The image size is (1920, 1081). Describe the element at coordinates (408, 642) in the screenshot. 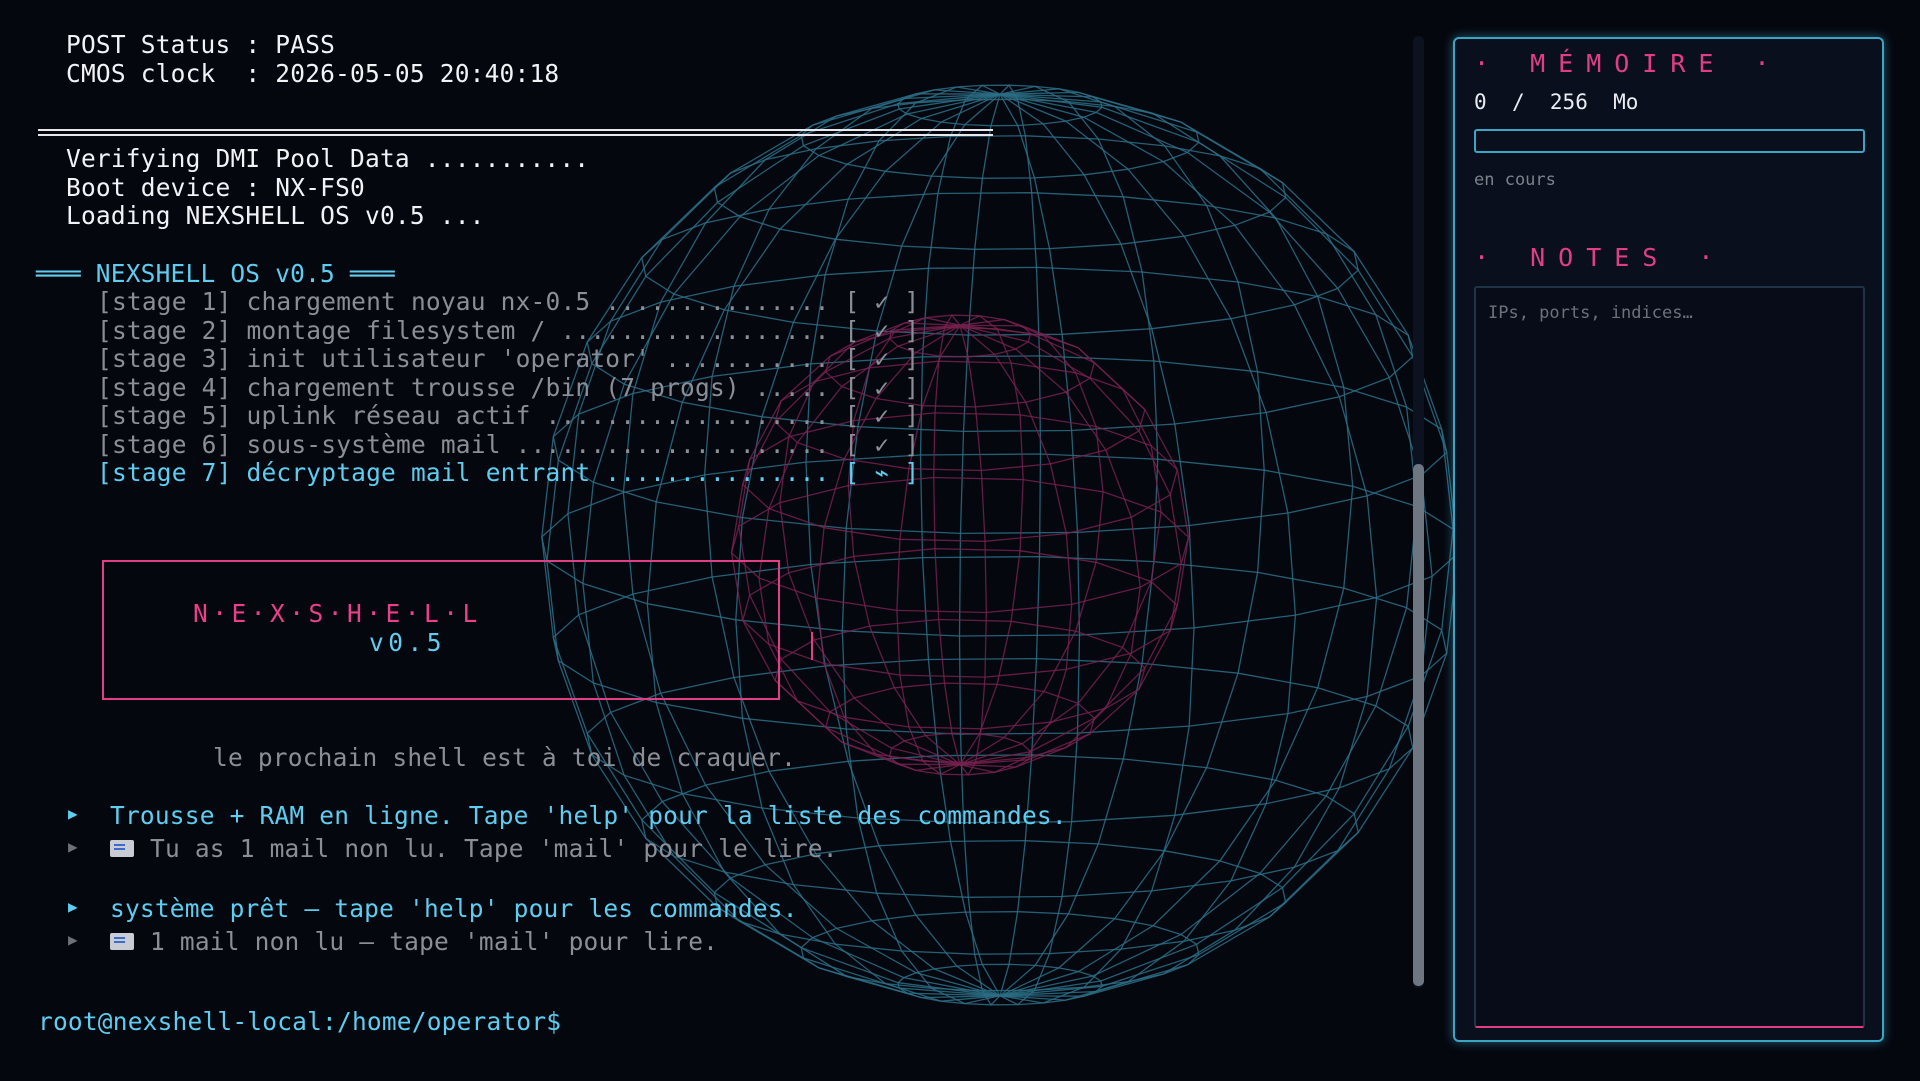

I see `banner-version: v0.5` at that location.